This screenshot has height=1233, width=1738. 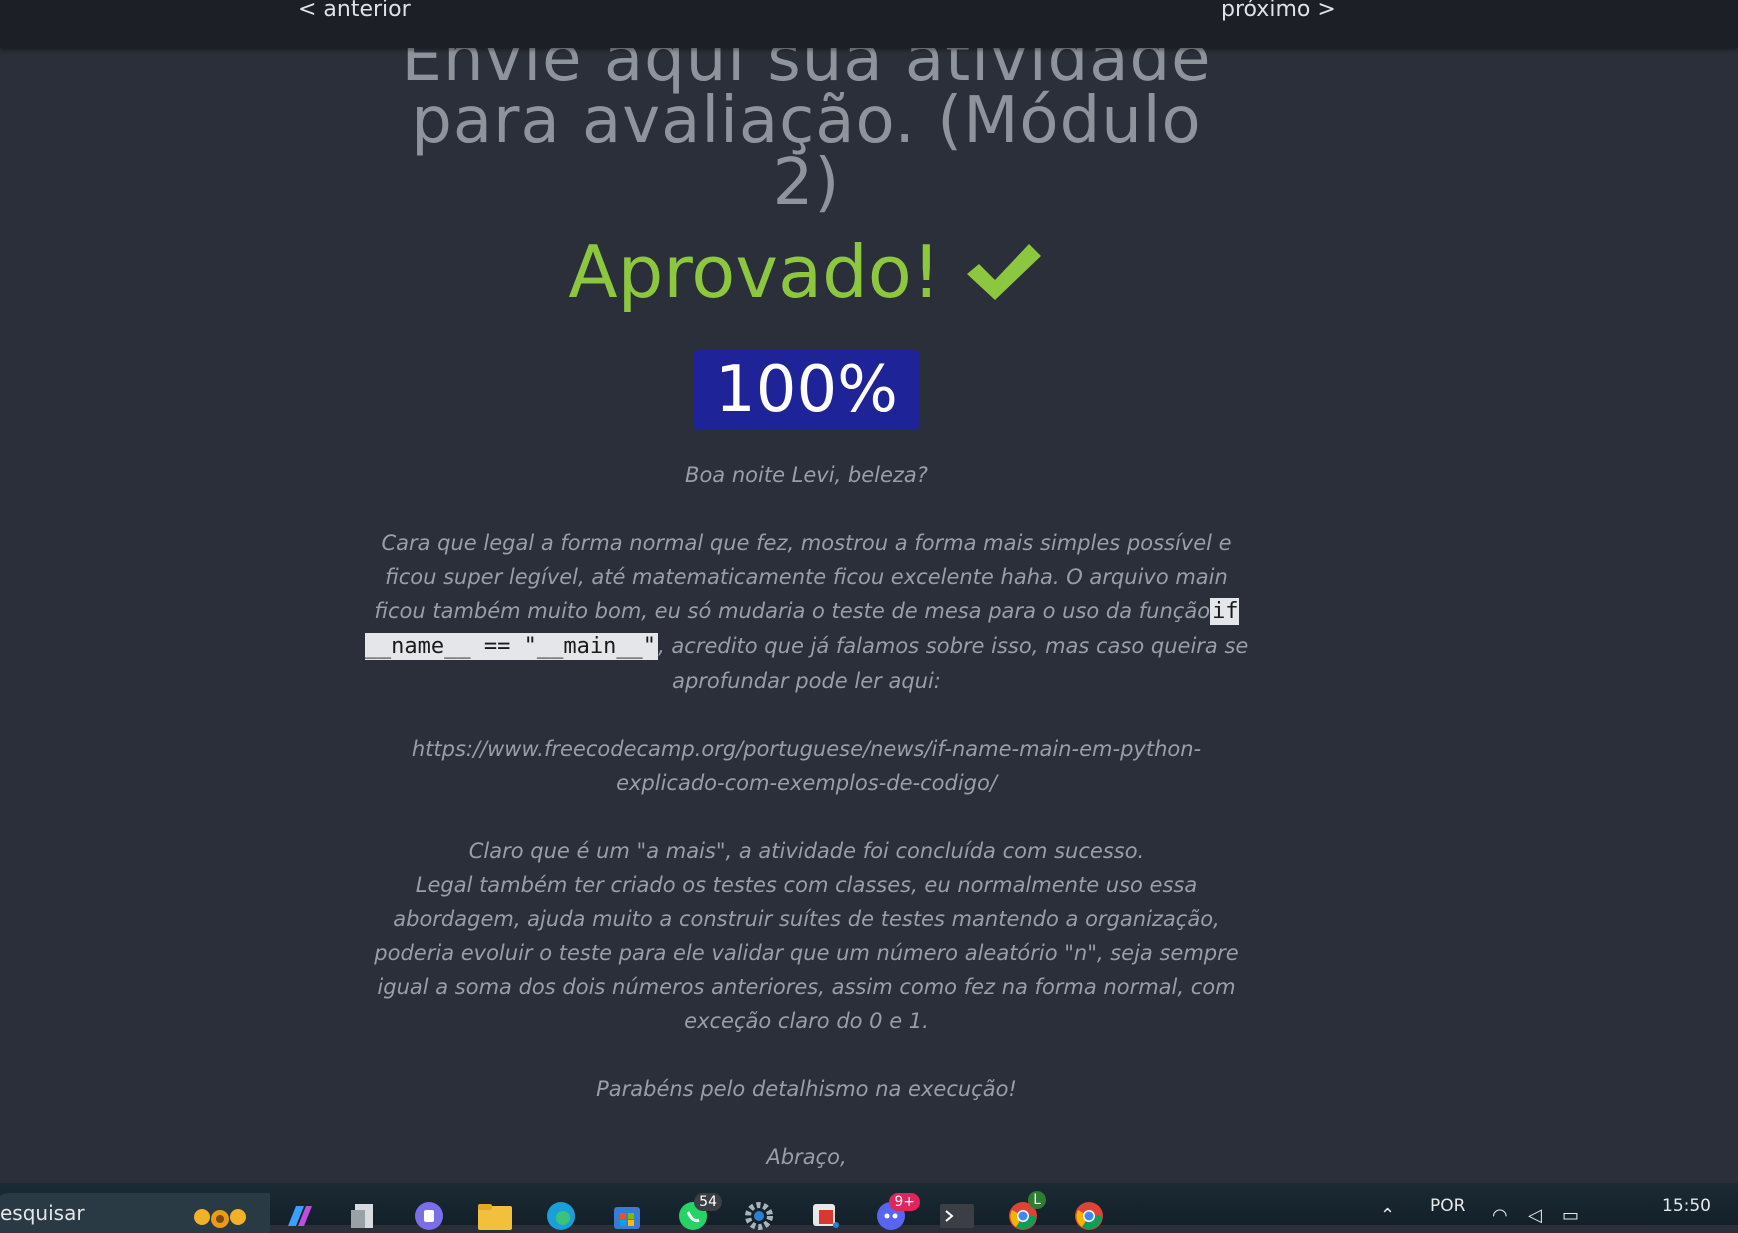 What do you see at coordinates (495, 1216) in the screenshot?
I see `file-explorer-icon` at bounding box center [495, 1216].